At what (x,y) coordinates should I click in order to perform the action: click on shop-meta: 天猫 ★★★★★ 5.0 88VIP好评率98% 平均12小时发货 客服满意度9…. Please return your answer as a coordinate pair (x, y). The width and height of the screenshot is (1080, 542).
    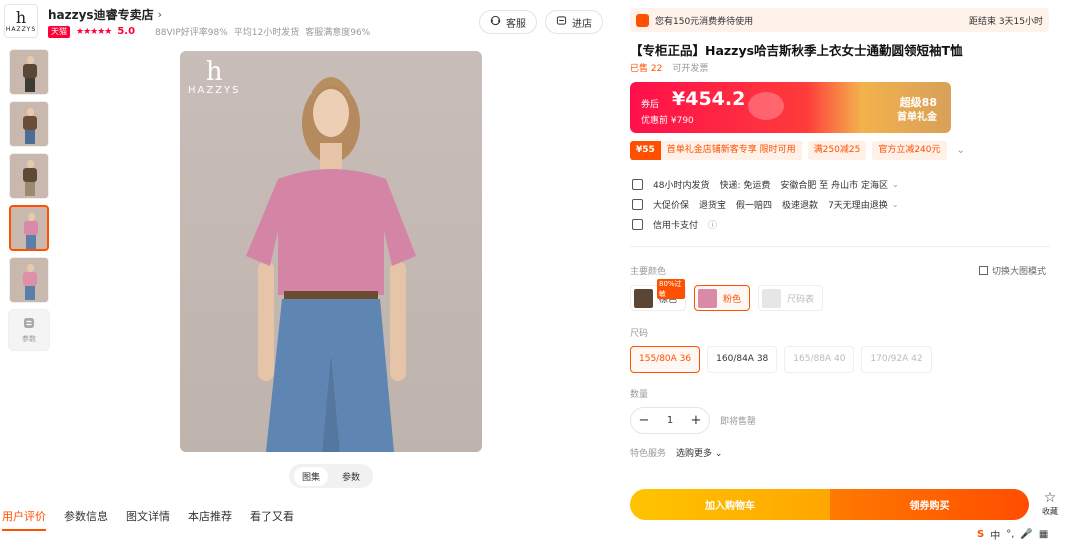
    Looking at the image, I should click on (209, 31).